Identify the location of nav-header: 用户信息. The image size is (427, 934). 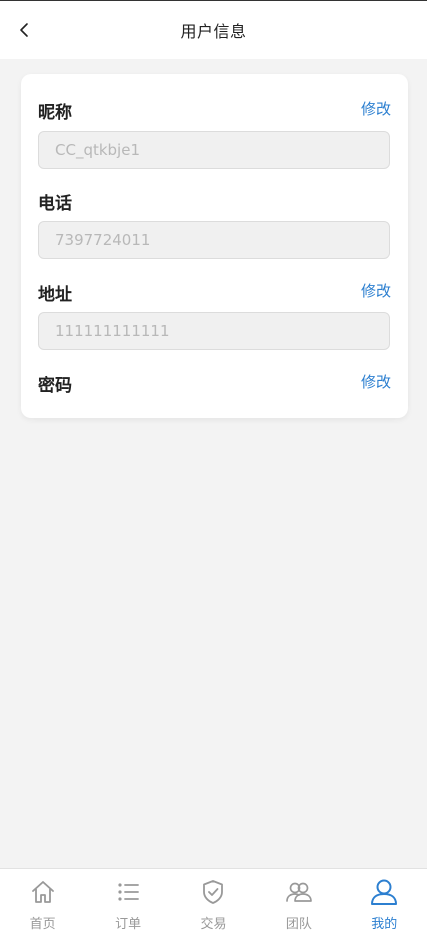
(213, 30).